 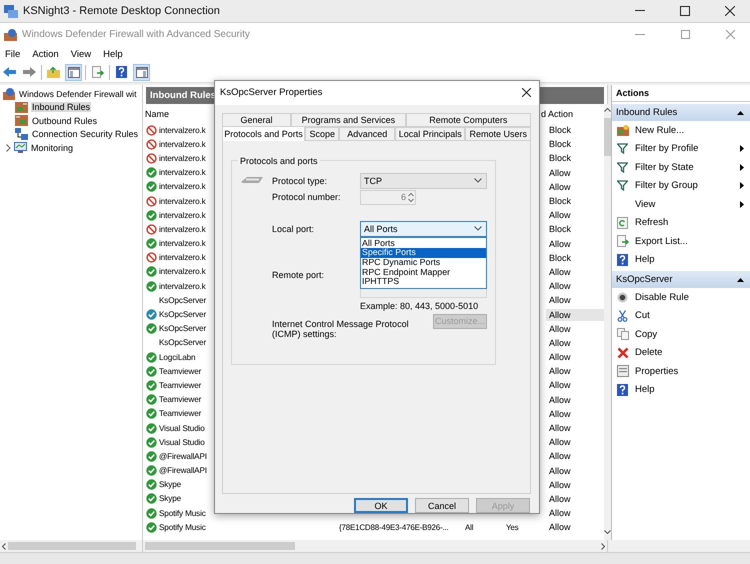 I want to click on field-label: Internet Control Message Protocol (ICMP) settings:, so click(x=341, y=328).